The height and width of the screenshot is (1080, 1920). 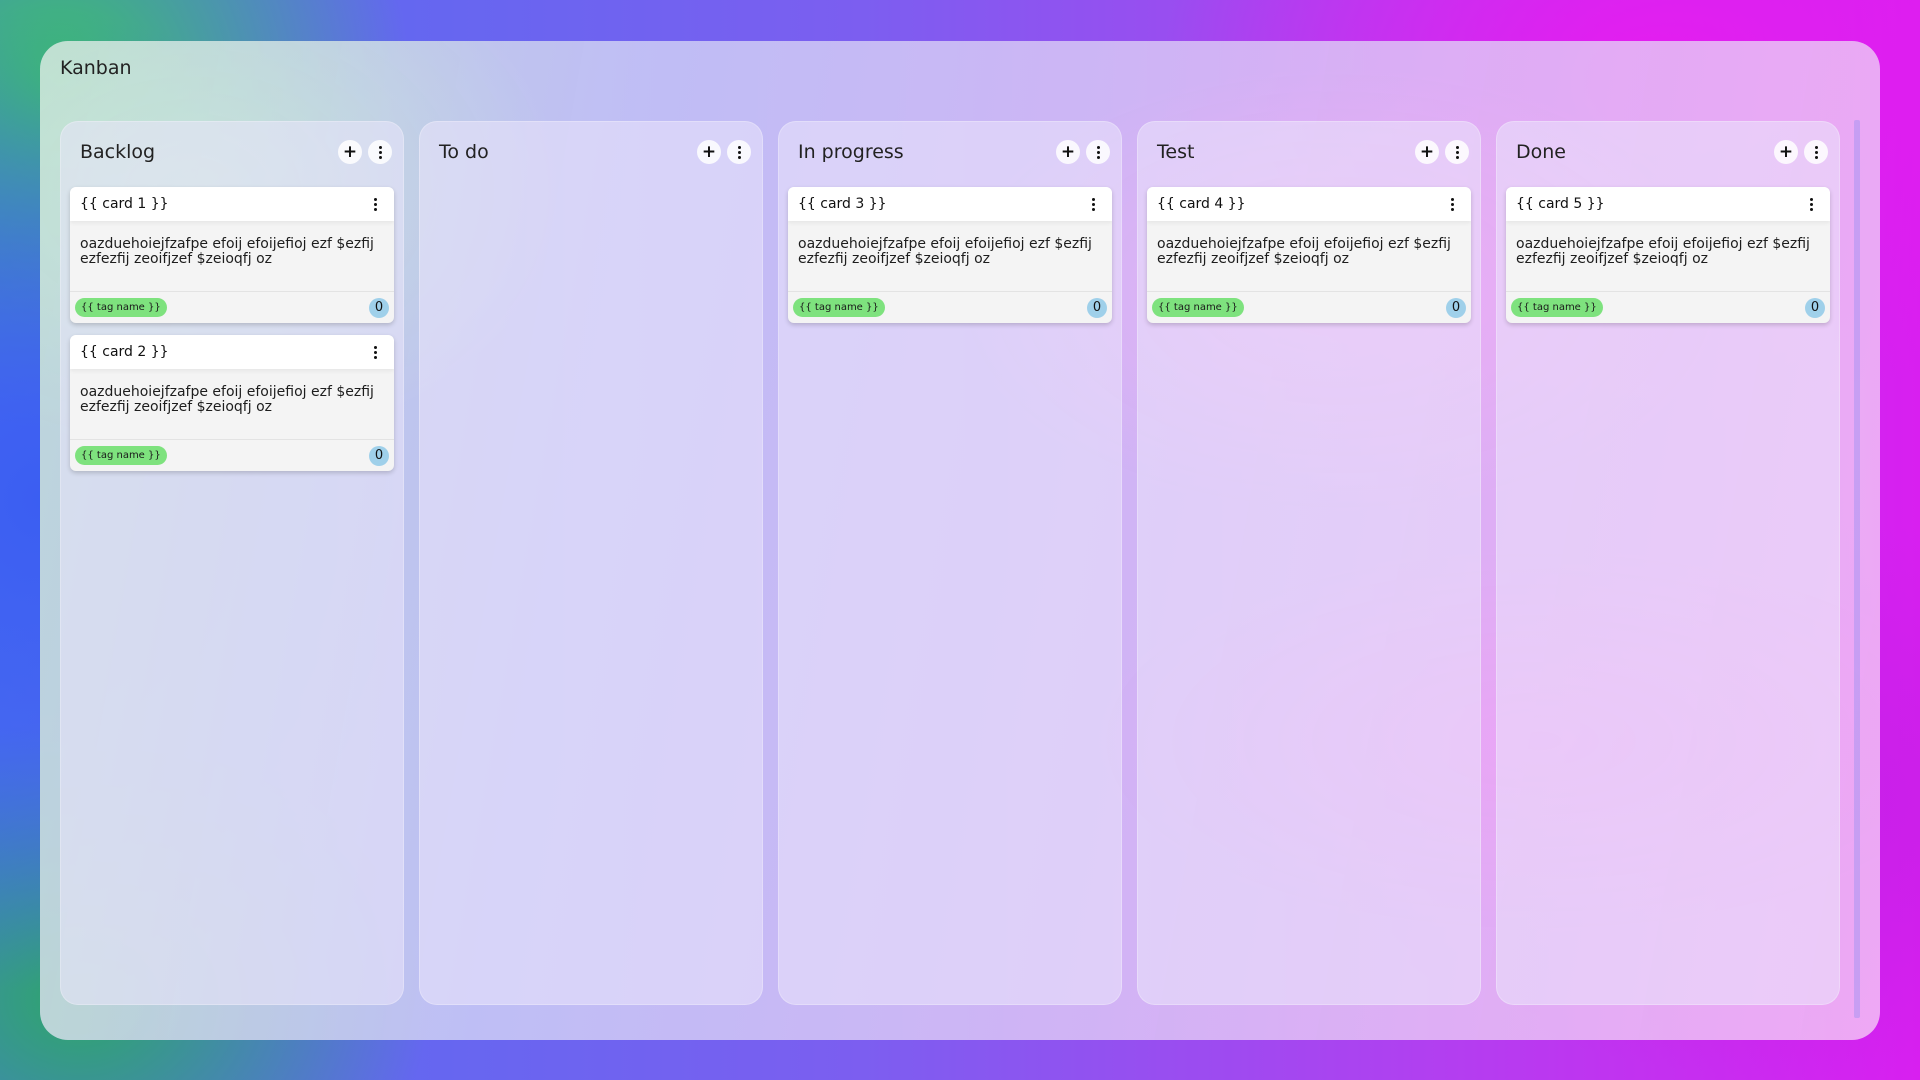 What do you see at coordinates (1309, 204) in the screenshot?
I see `card-header: {{ card 4 }}` at bounding box center [1309, 204].